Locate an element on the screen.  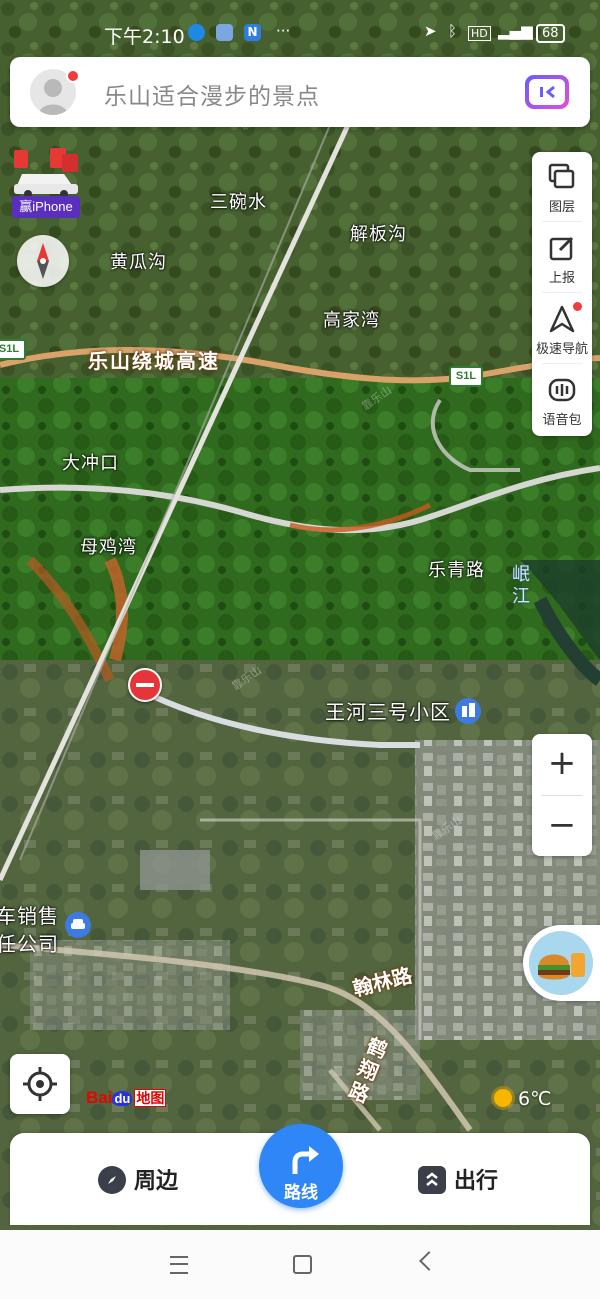
place-label: 高家湾 is located at coordinates (351, 319).